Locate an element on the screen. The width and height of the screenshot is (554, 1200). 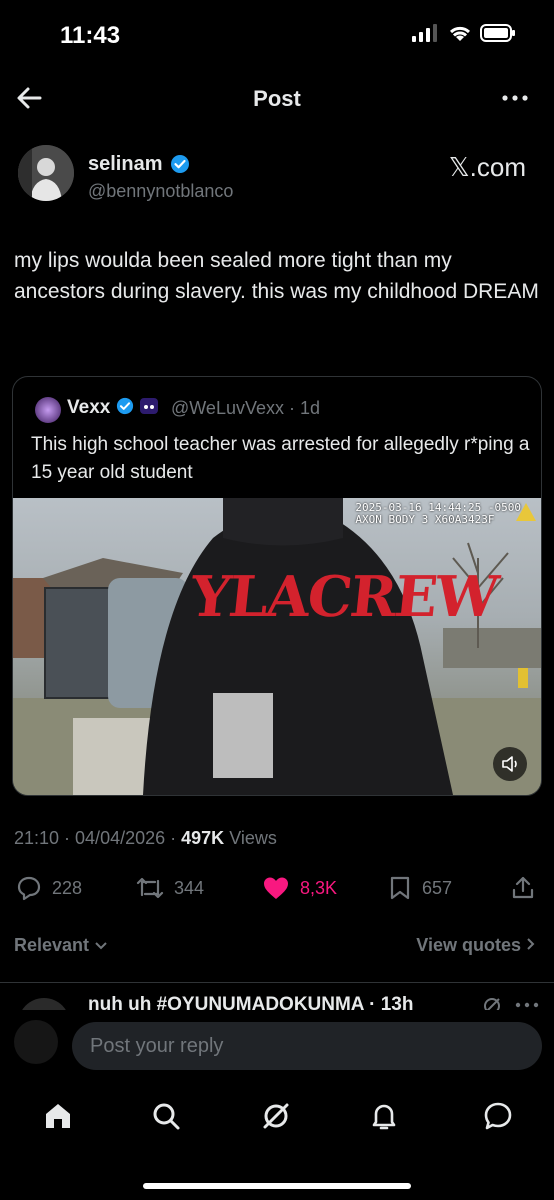
quote-avatar is located at coordinates (48, 410).